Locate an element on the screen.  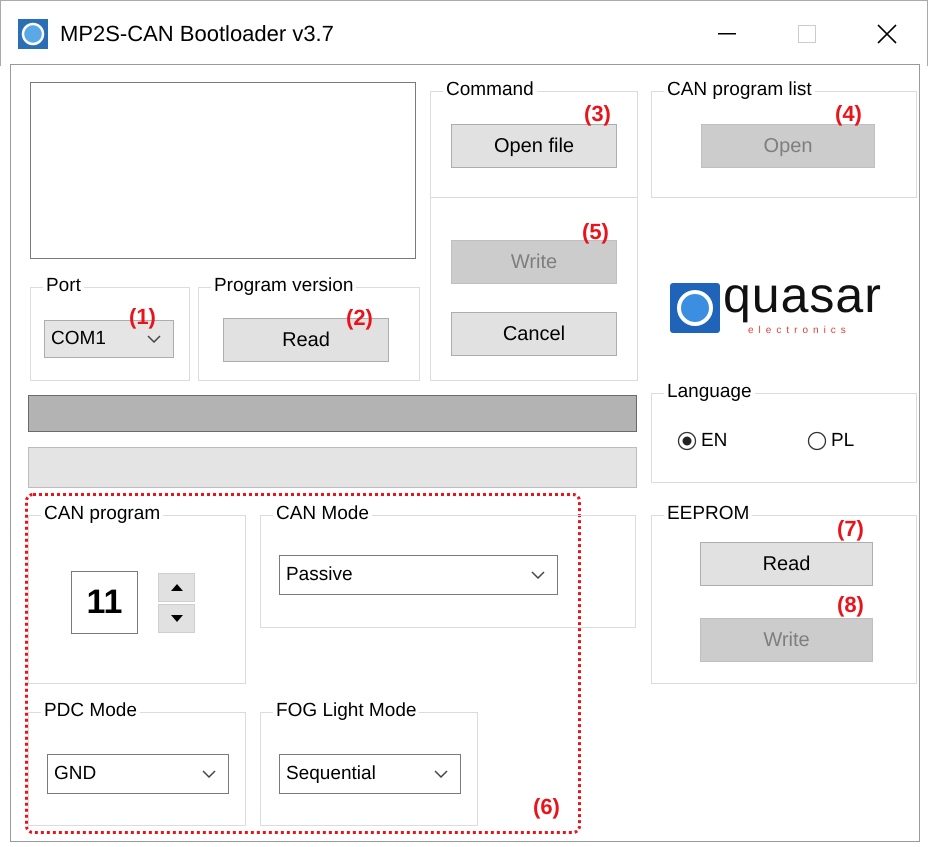
radio-label: EN is located at coordinates (714, 441).